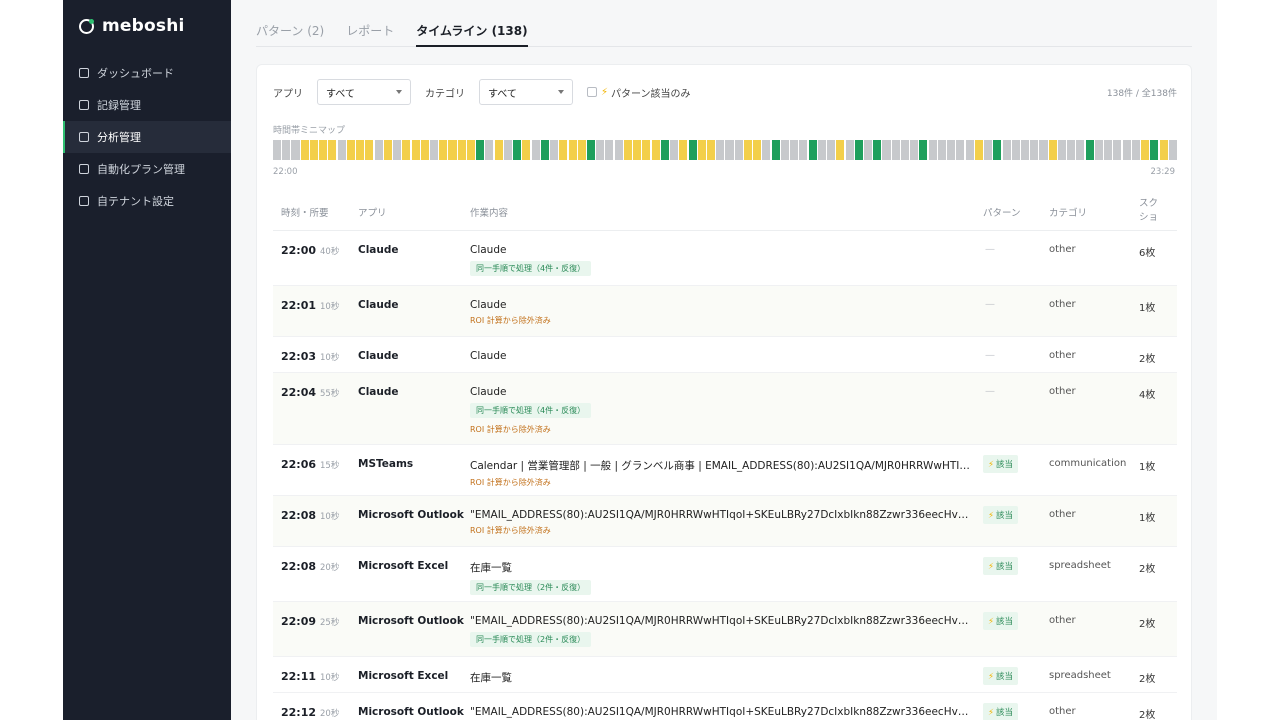 The height and width of the screenshot is (720, 1280). I want to click on sidebar-item-0: ダッシュボード, so click(147, 73).